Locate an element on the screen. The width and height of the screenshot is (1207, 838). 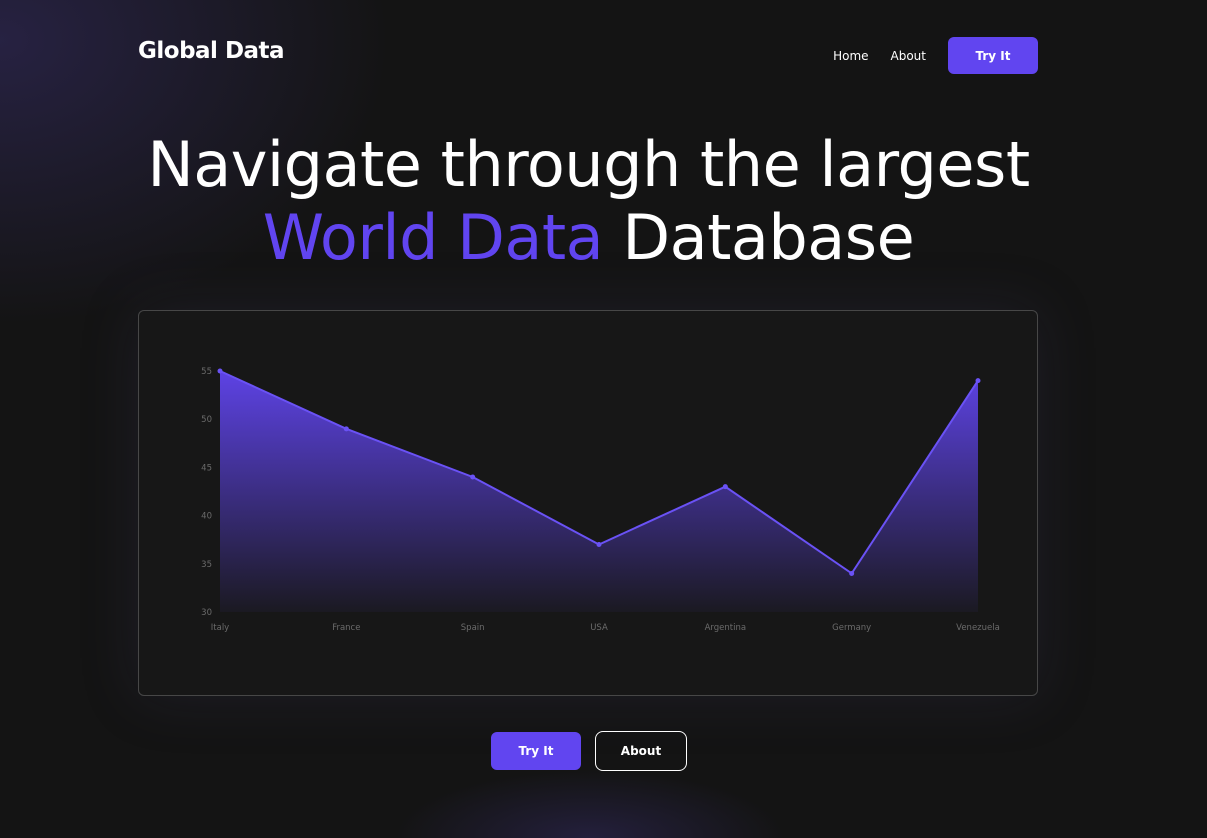
y-tick-label: 55 is located at coordinates (206, 372).